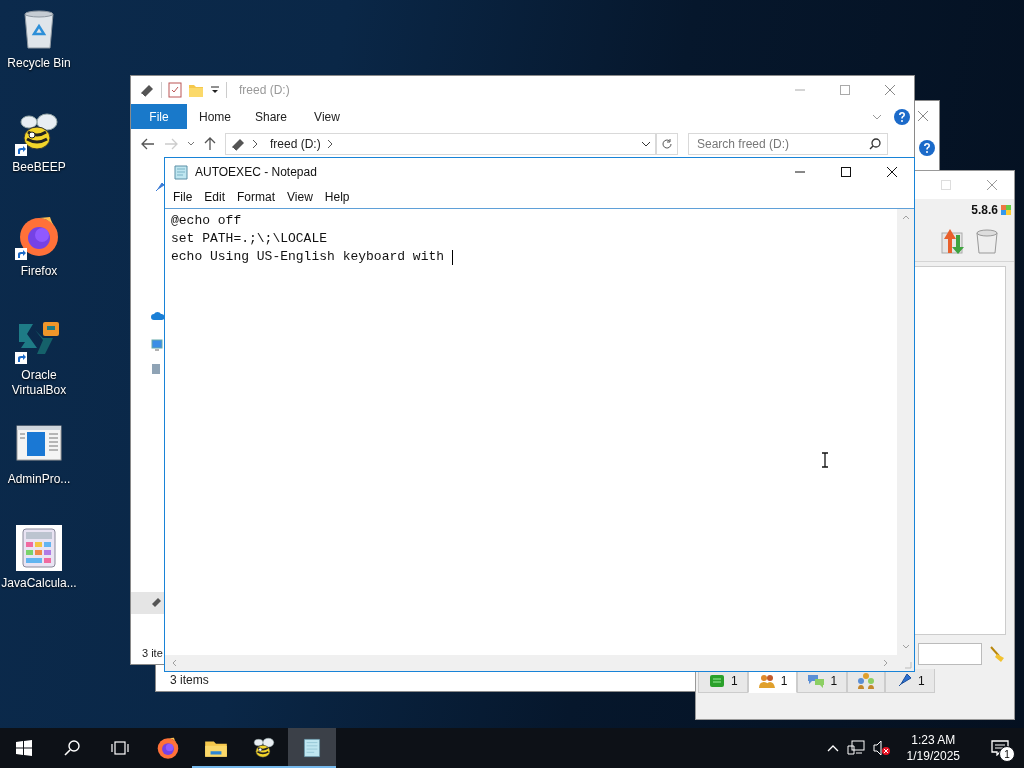  Describe the element at coordinates (855, 748) in the screenshot. I see `network-icon` at that location.